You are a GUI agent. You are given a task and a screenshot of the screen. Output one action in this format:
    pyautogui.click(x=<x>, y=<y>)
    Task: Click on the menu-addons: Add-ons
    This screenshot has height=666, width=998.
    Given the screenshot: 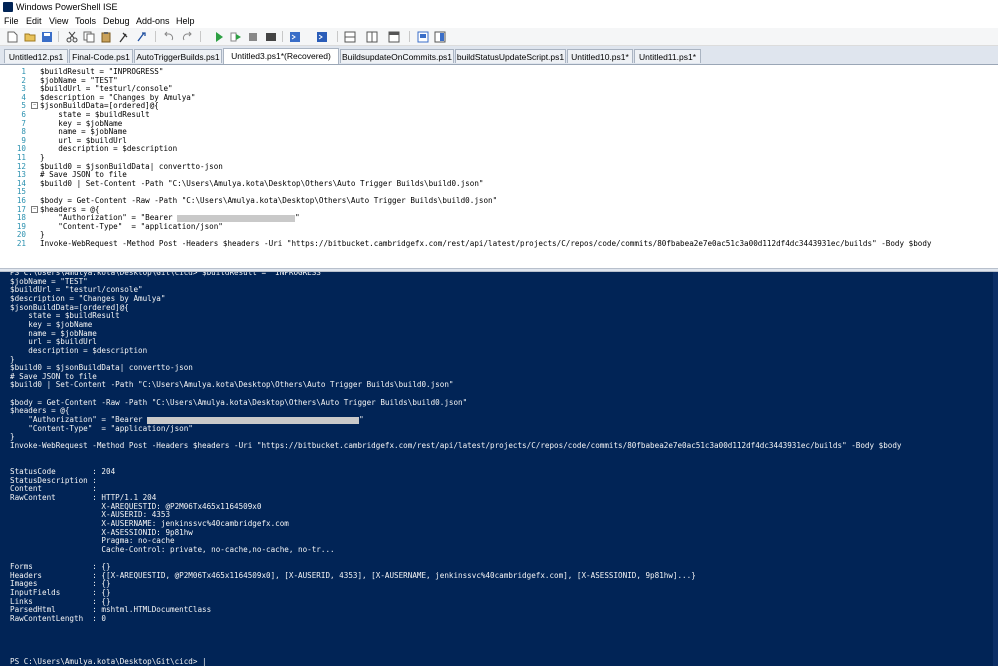 What is the action you would take?
    pyautogui.click(x=153, y=21)
    